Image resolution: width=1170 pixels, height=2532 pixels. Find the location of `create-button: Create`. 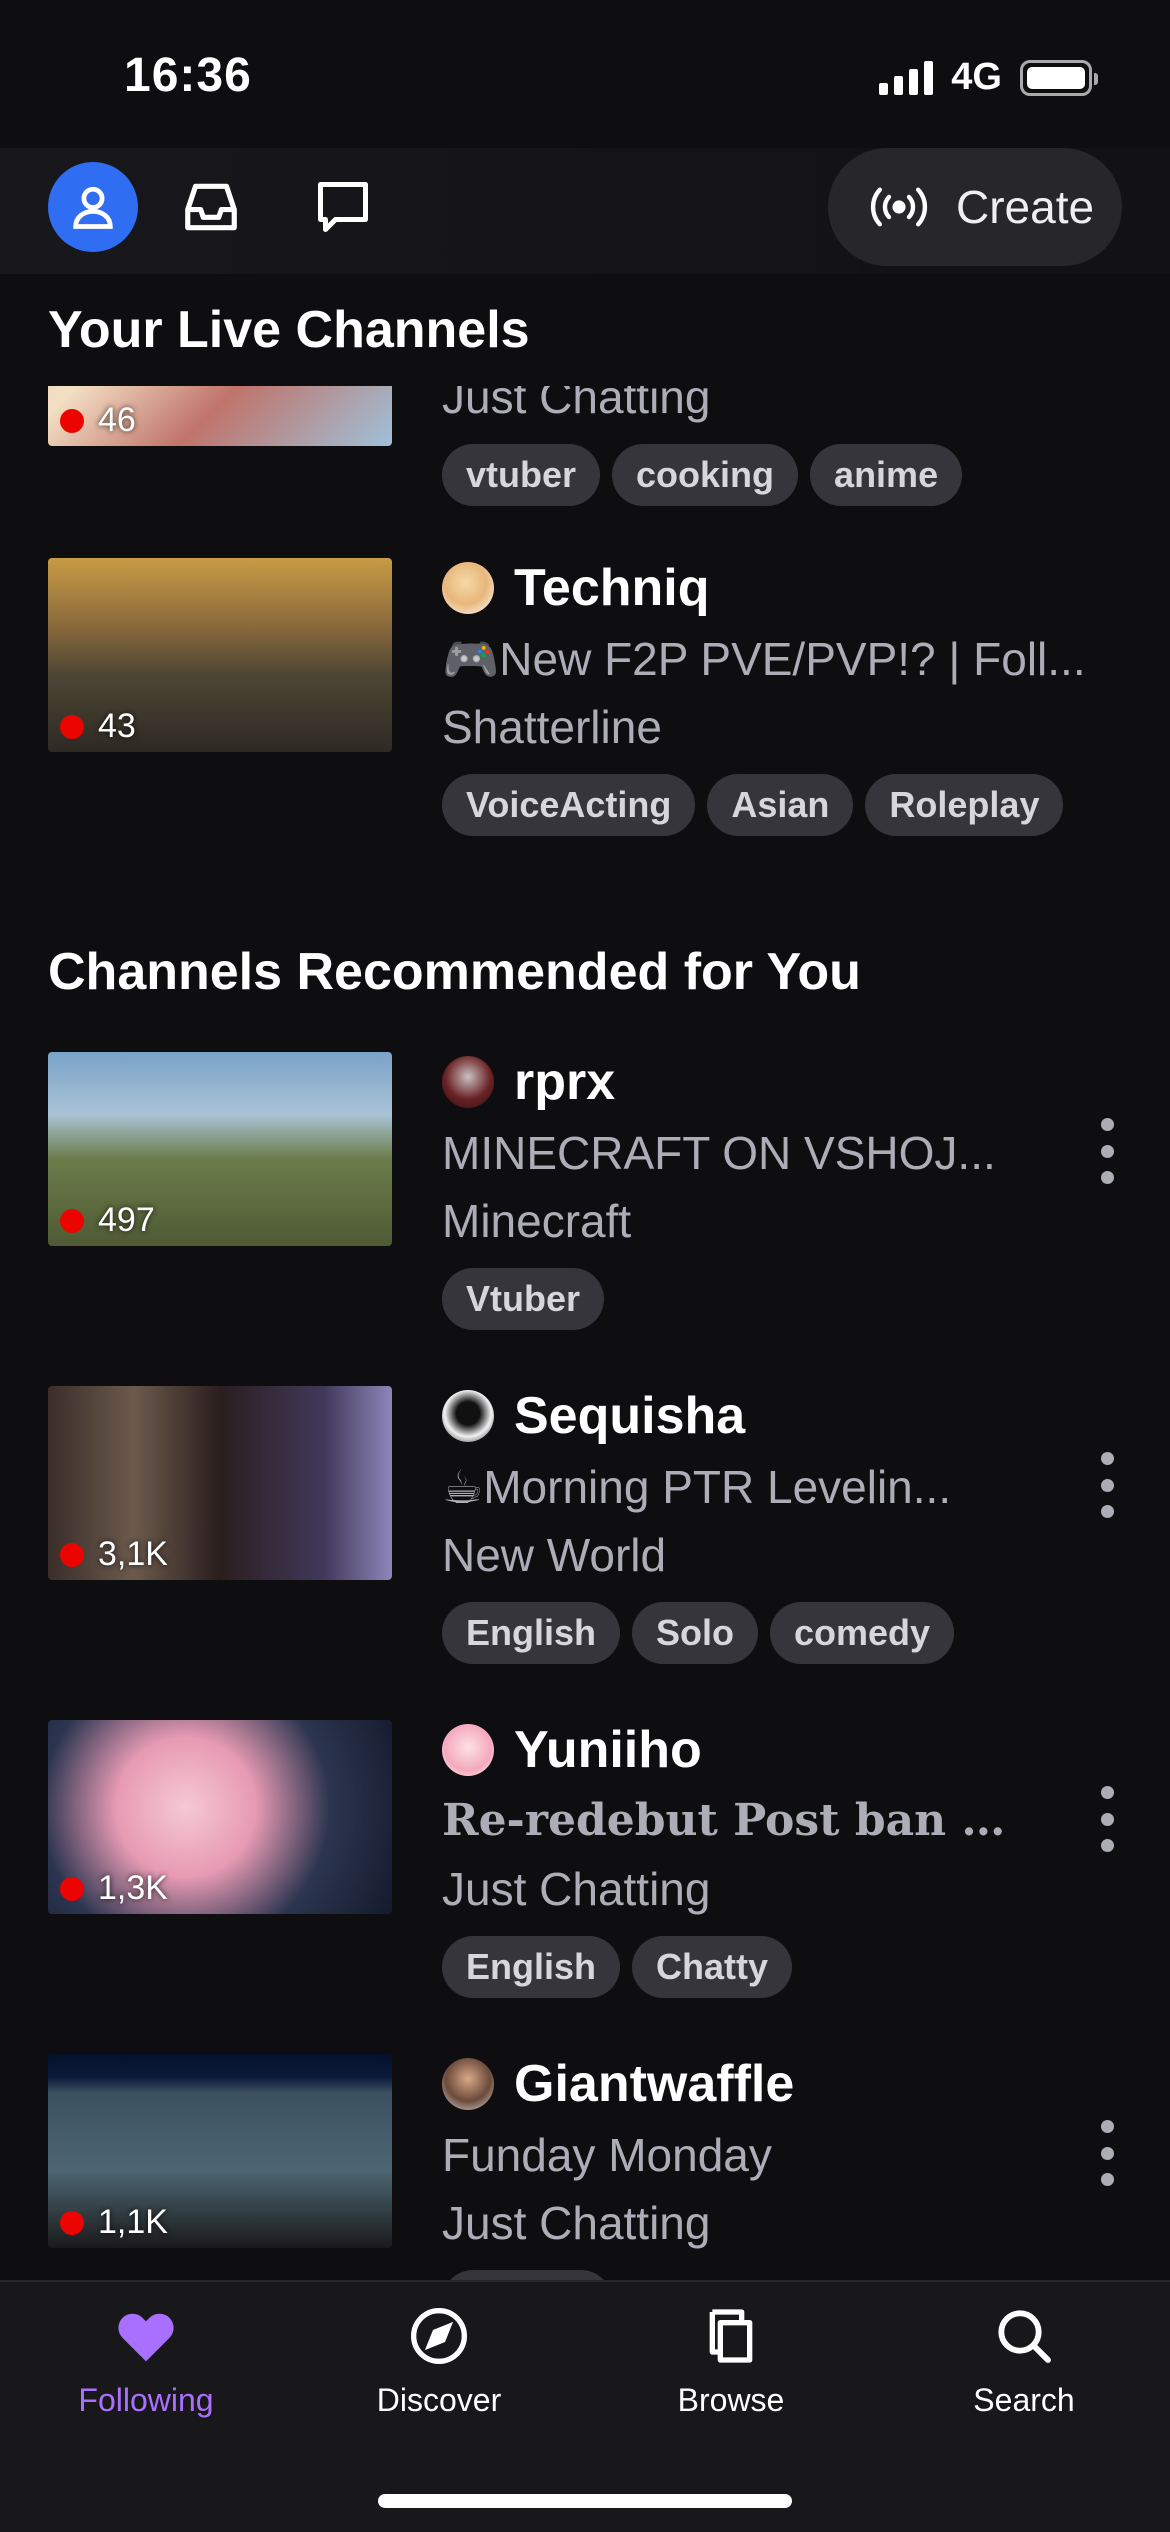

create-button: Create is located at coordinates (975, 207).